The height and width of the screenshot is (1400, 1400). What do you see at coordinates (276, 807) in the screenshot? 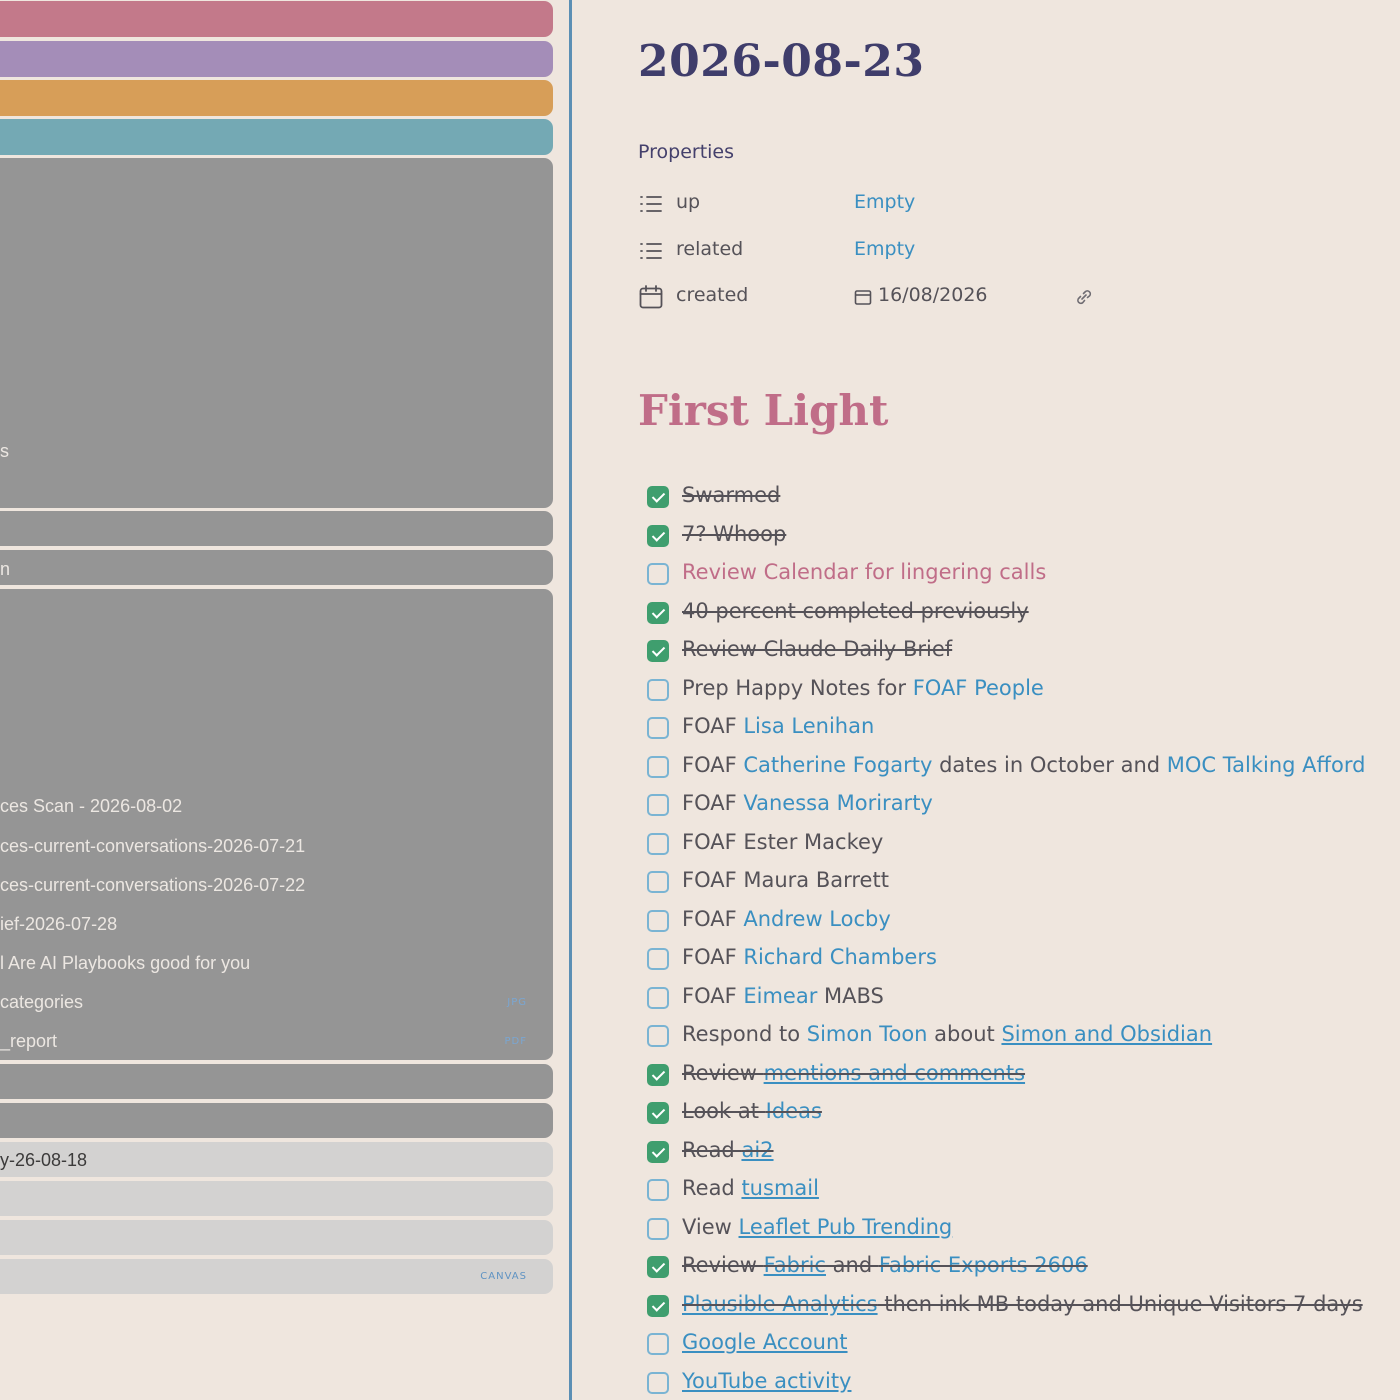
I see `file-item: ces Scan - 2026-08-02` at bounding box center [276, 807].